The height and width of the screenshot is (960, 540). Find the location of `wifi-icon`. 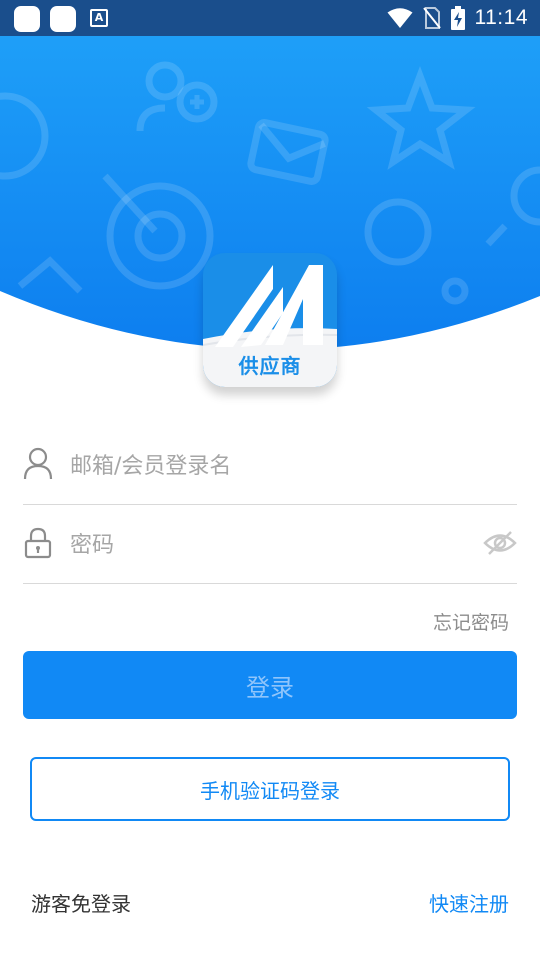

wifi-icon is located at coordinates (399, 18).